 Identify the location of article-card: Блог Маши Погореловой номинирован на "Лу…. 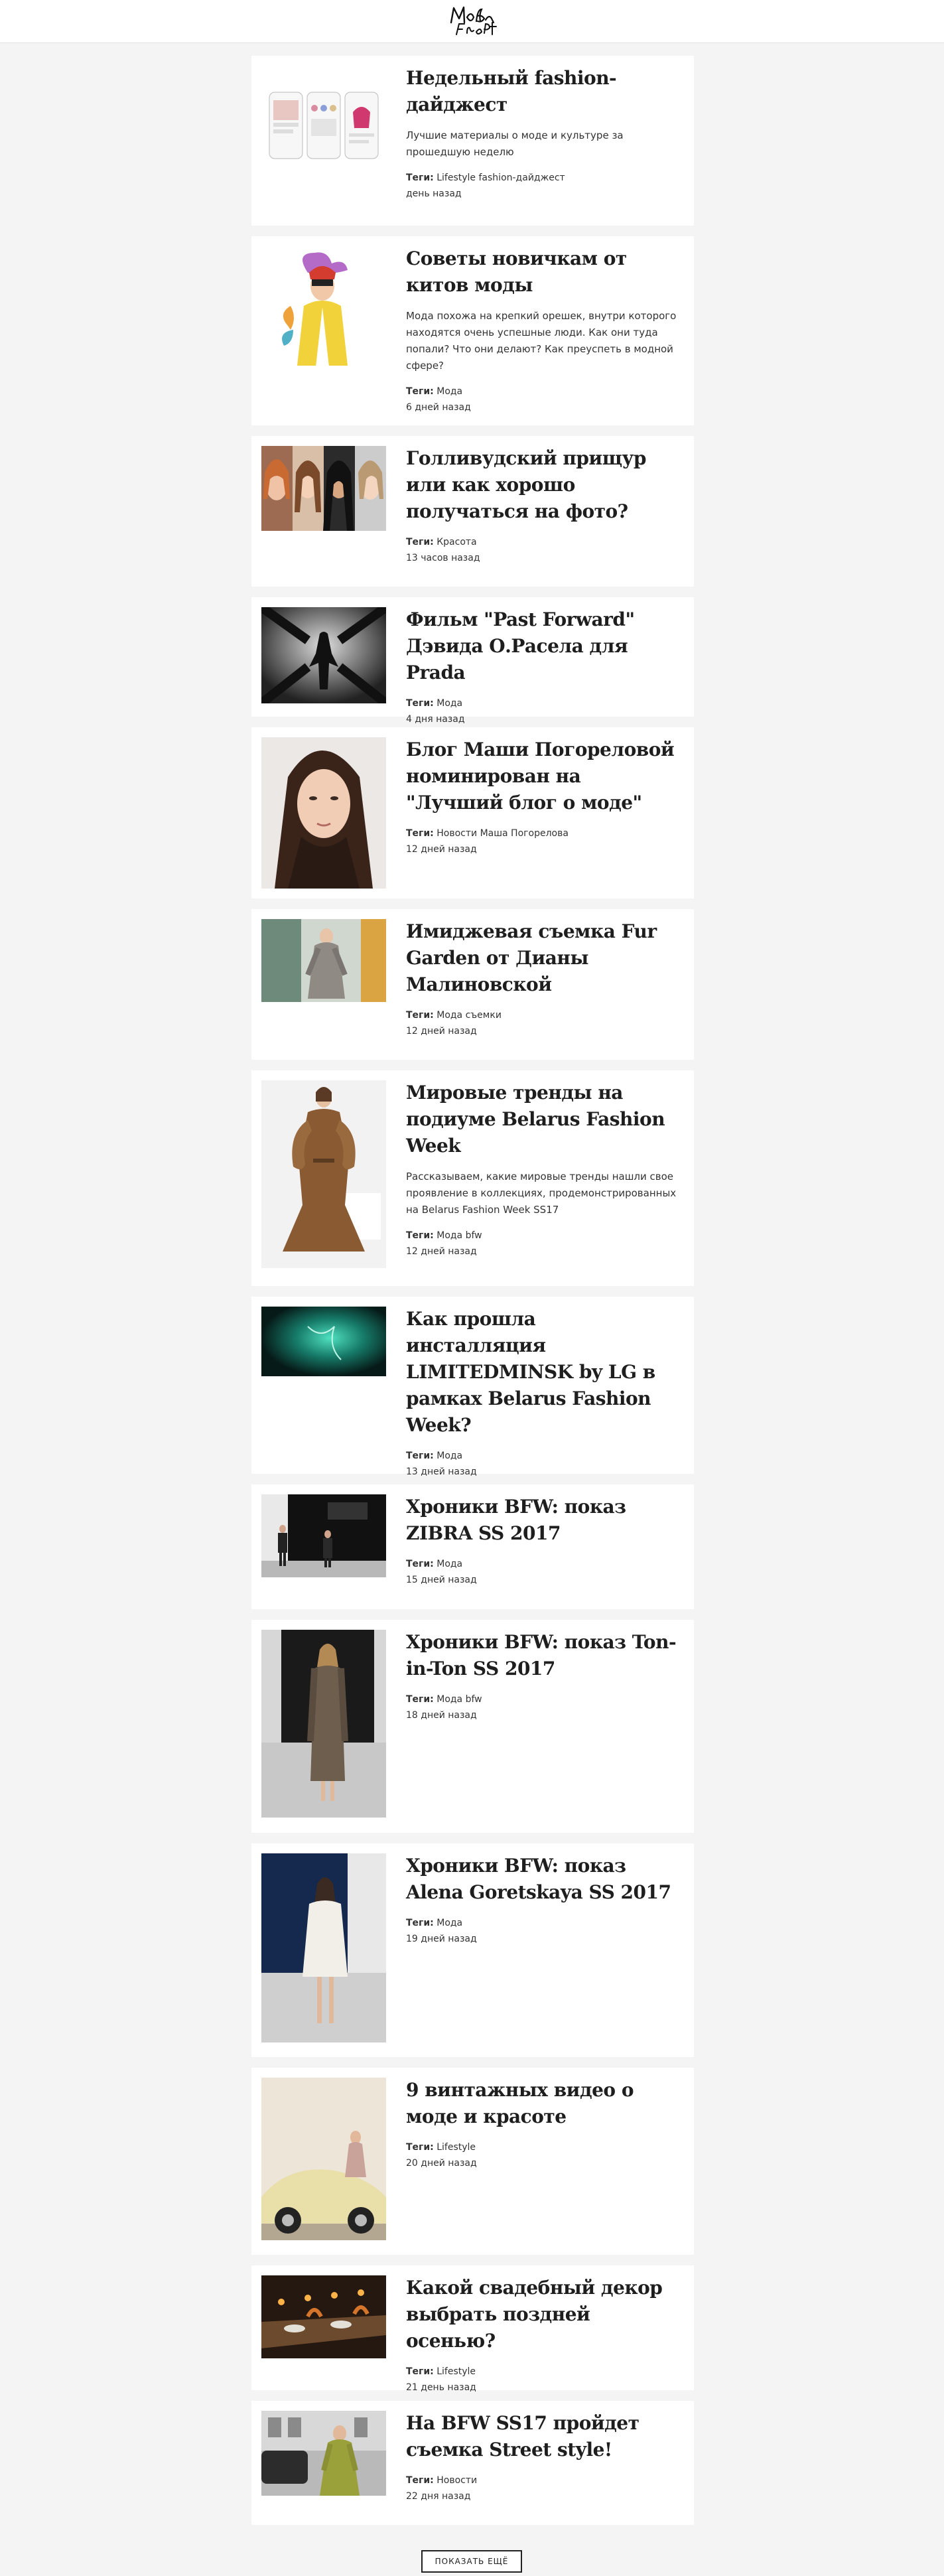
(472, 813).